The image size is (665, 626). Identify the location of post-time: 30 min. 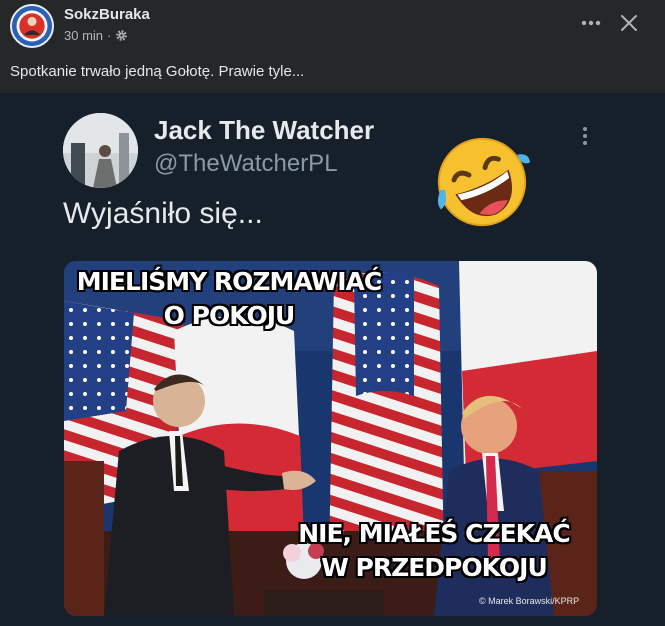
(83, 35).